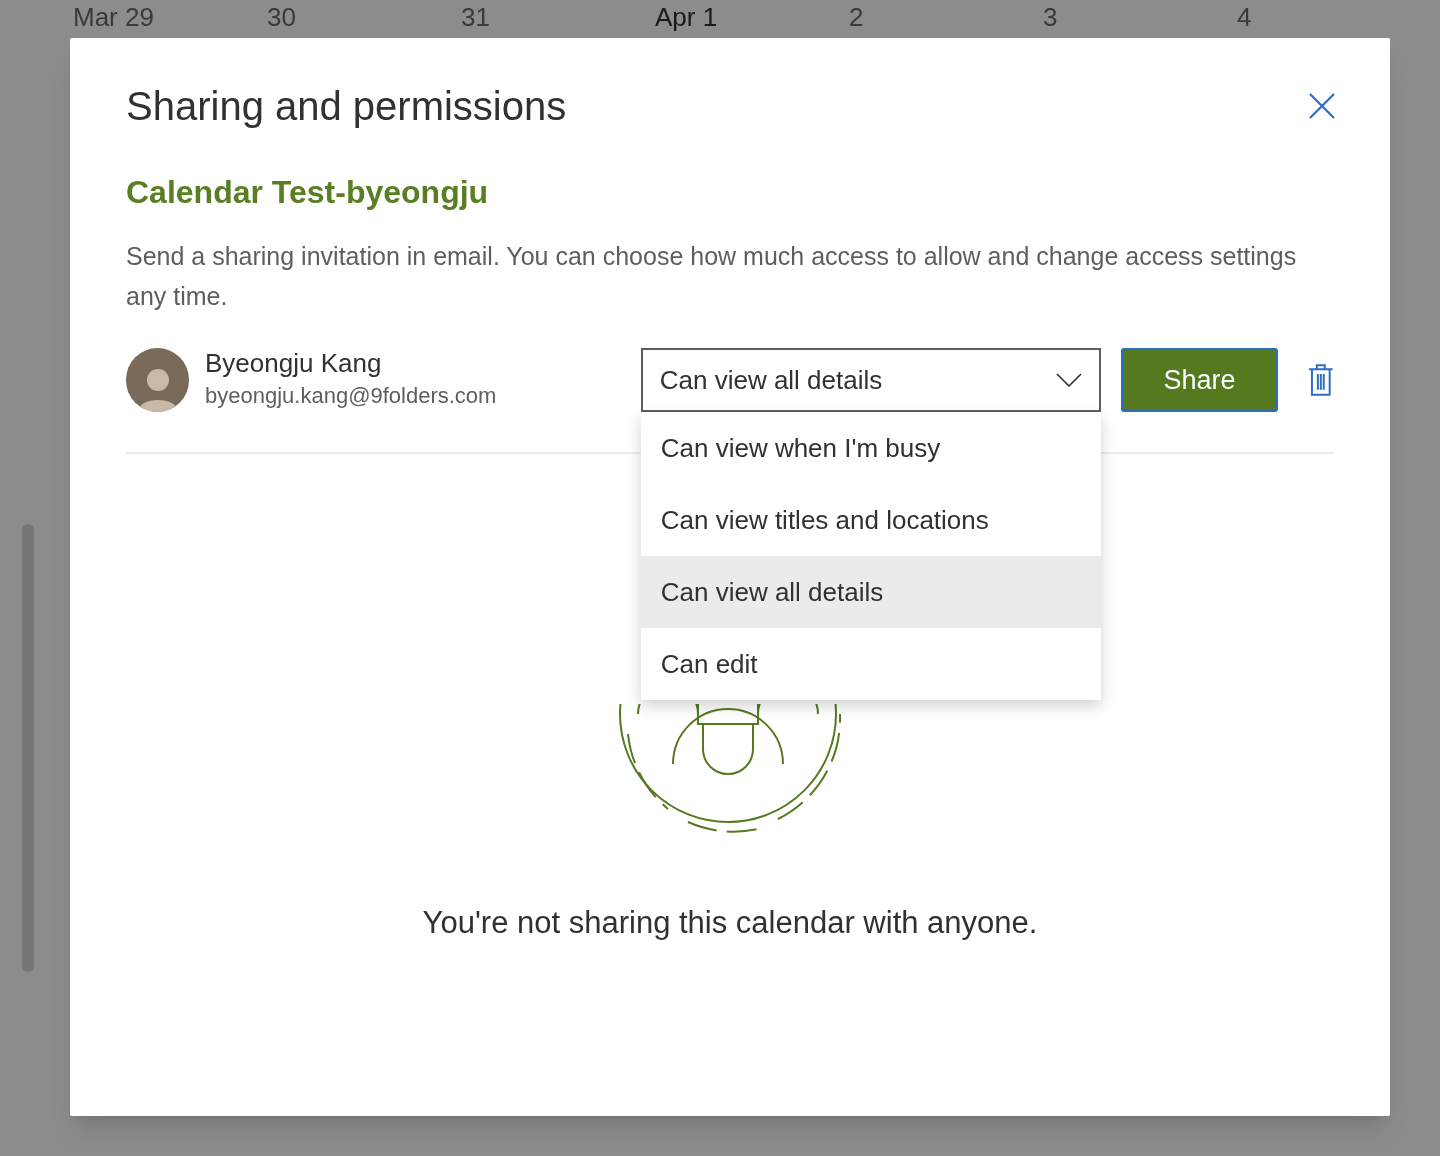 This screenshot has height=1156, width=1440. I want to click on date-label: 30, so click(282, 17).